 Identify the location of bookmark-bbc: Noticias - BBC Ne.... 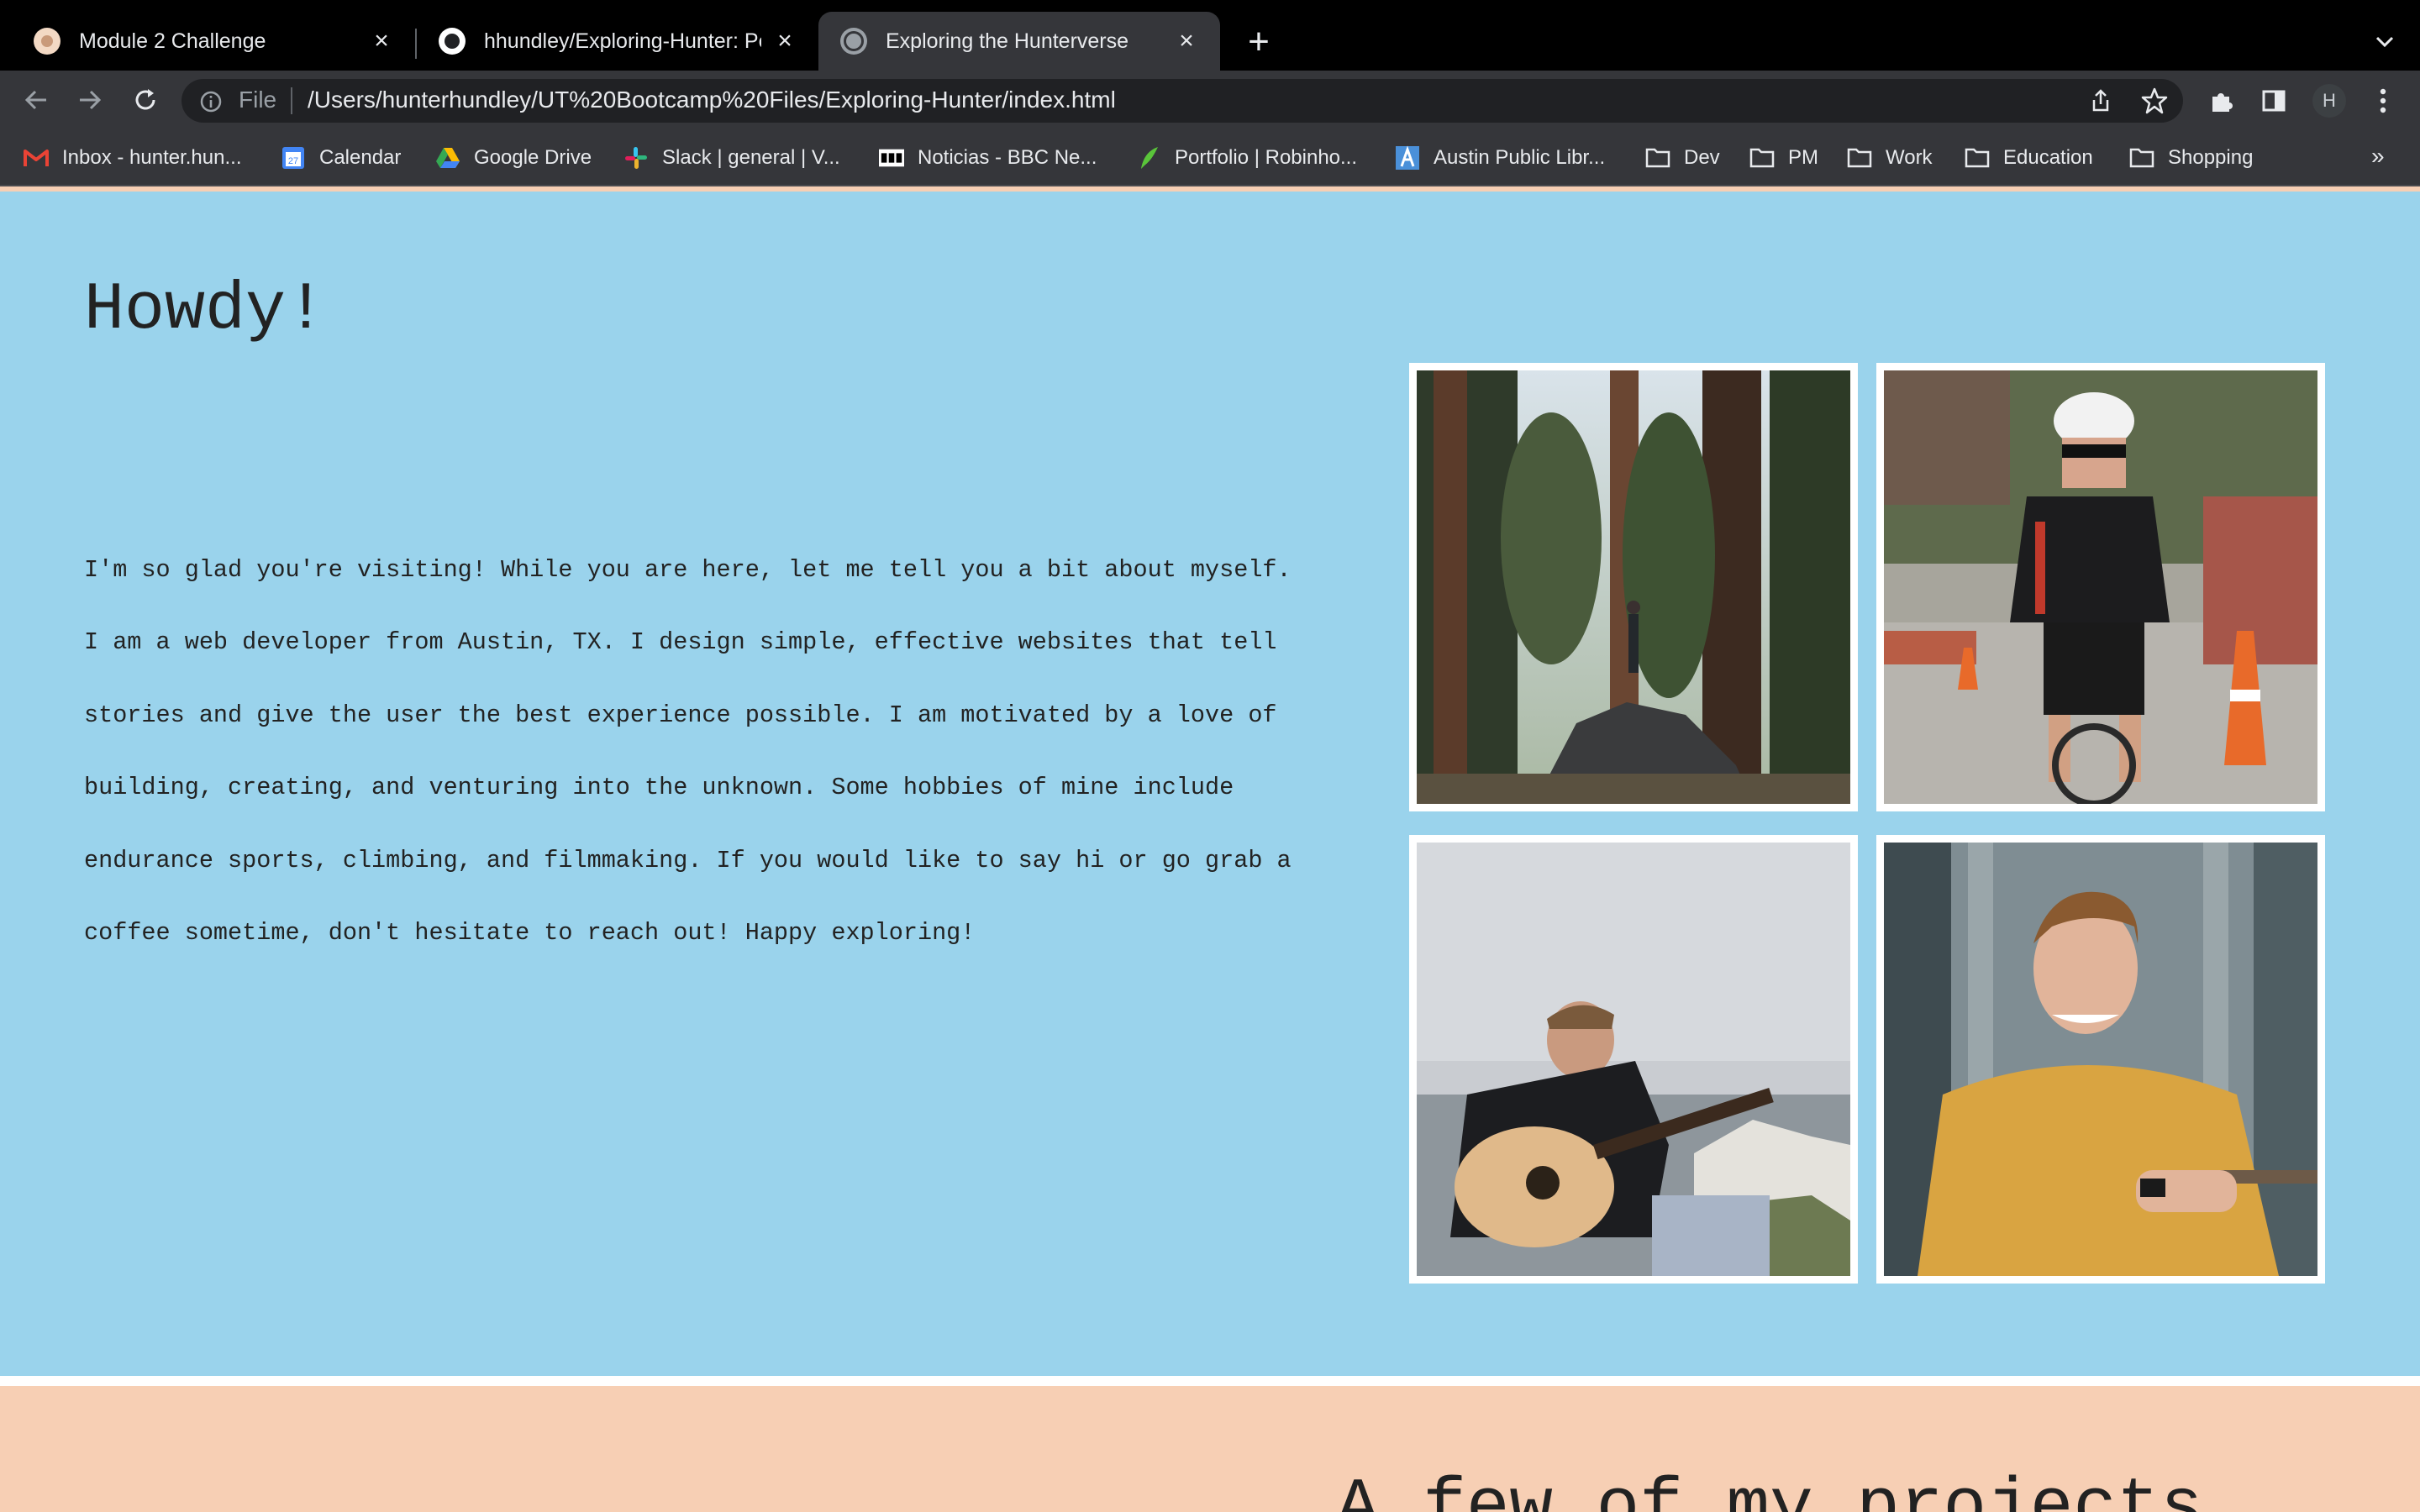
(988, 158).